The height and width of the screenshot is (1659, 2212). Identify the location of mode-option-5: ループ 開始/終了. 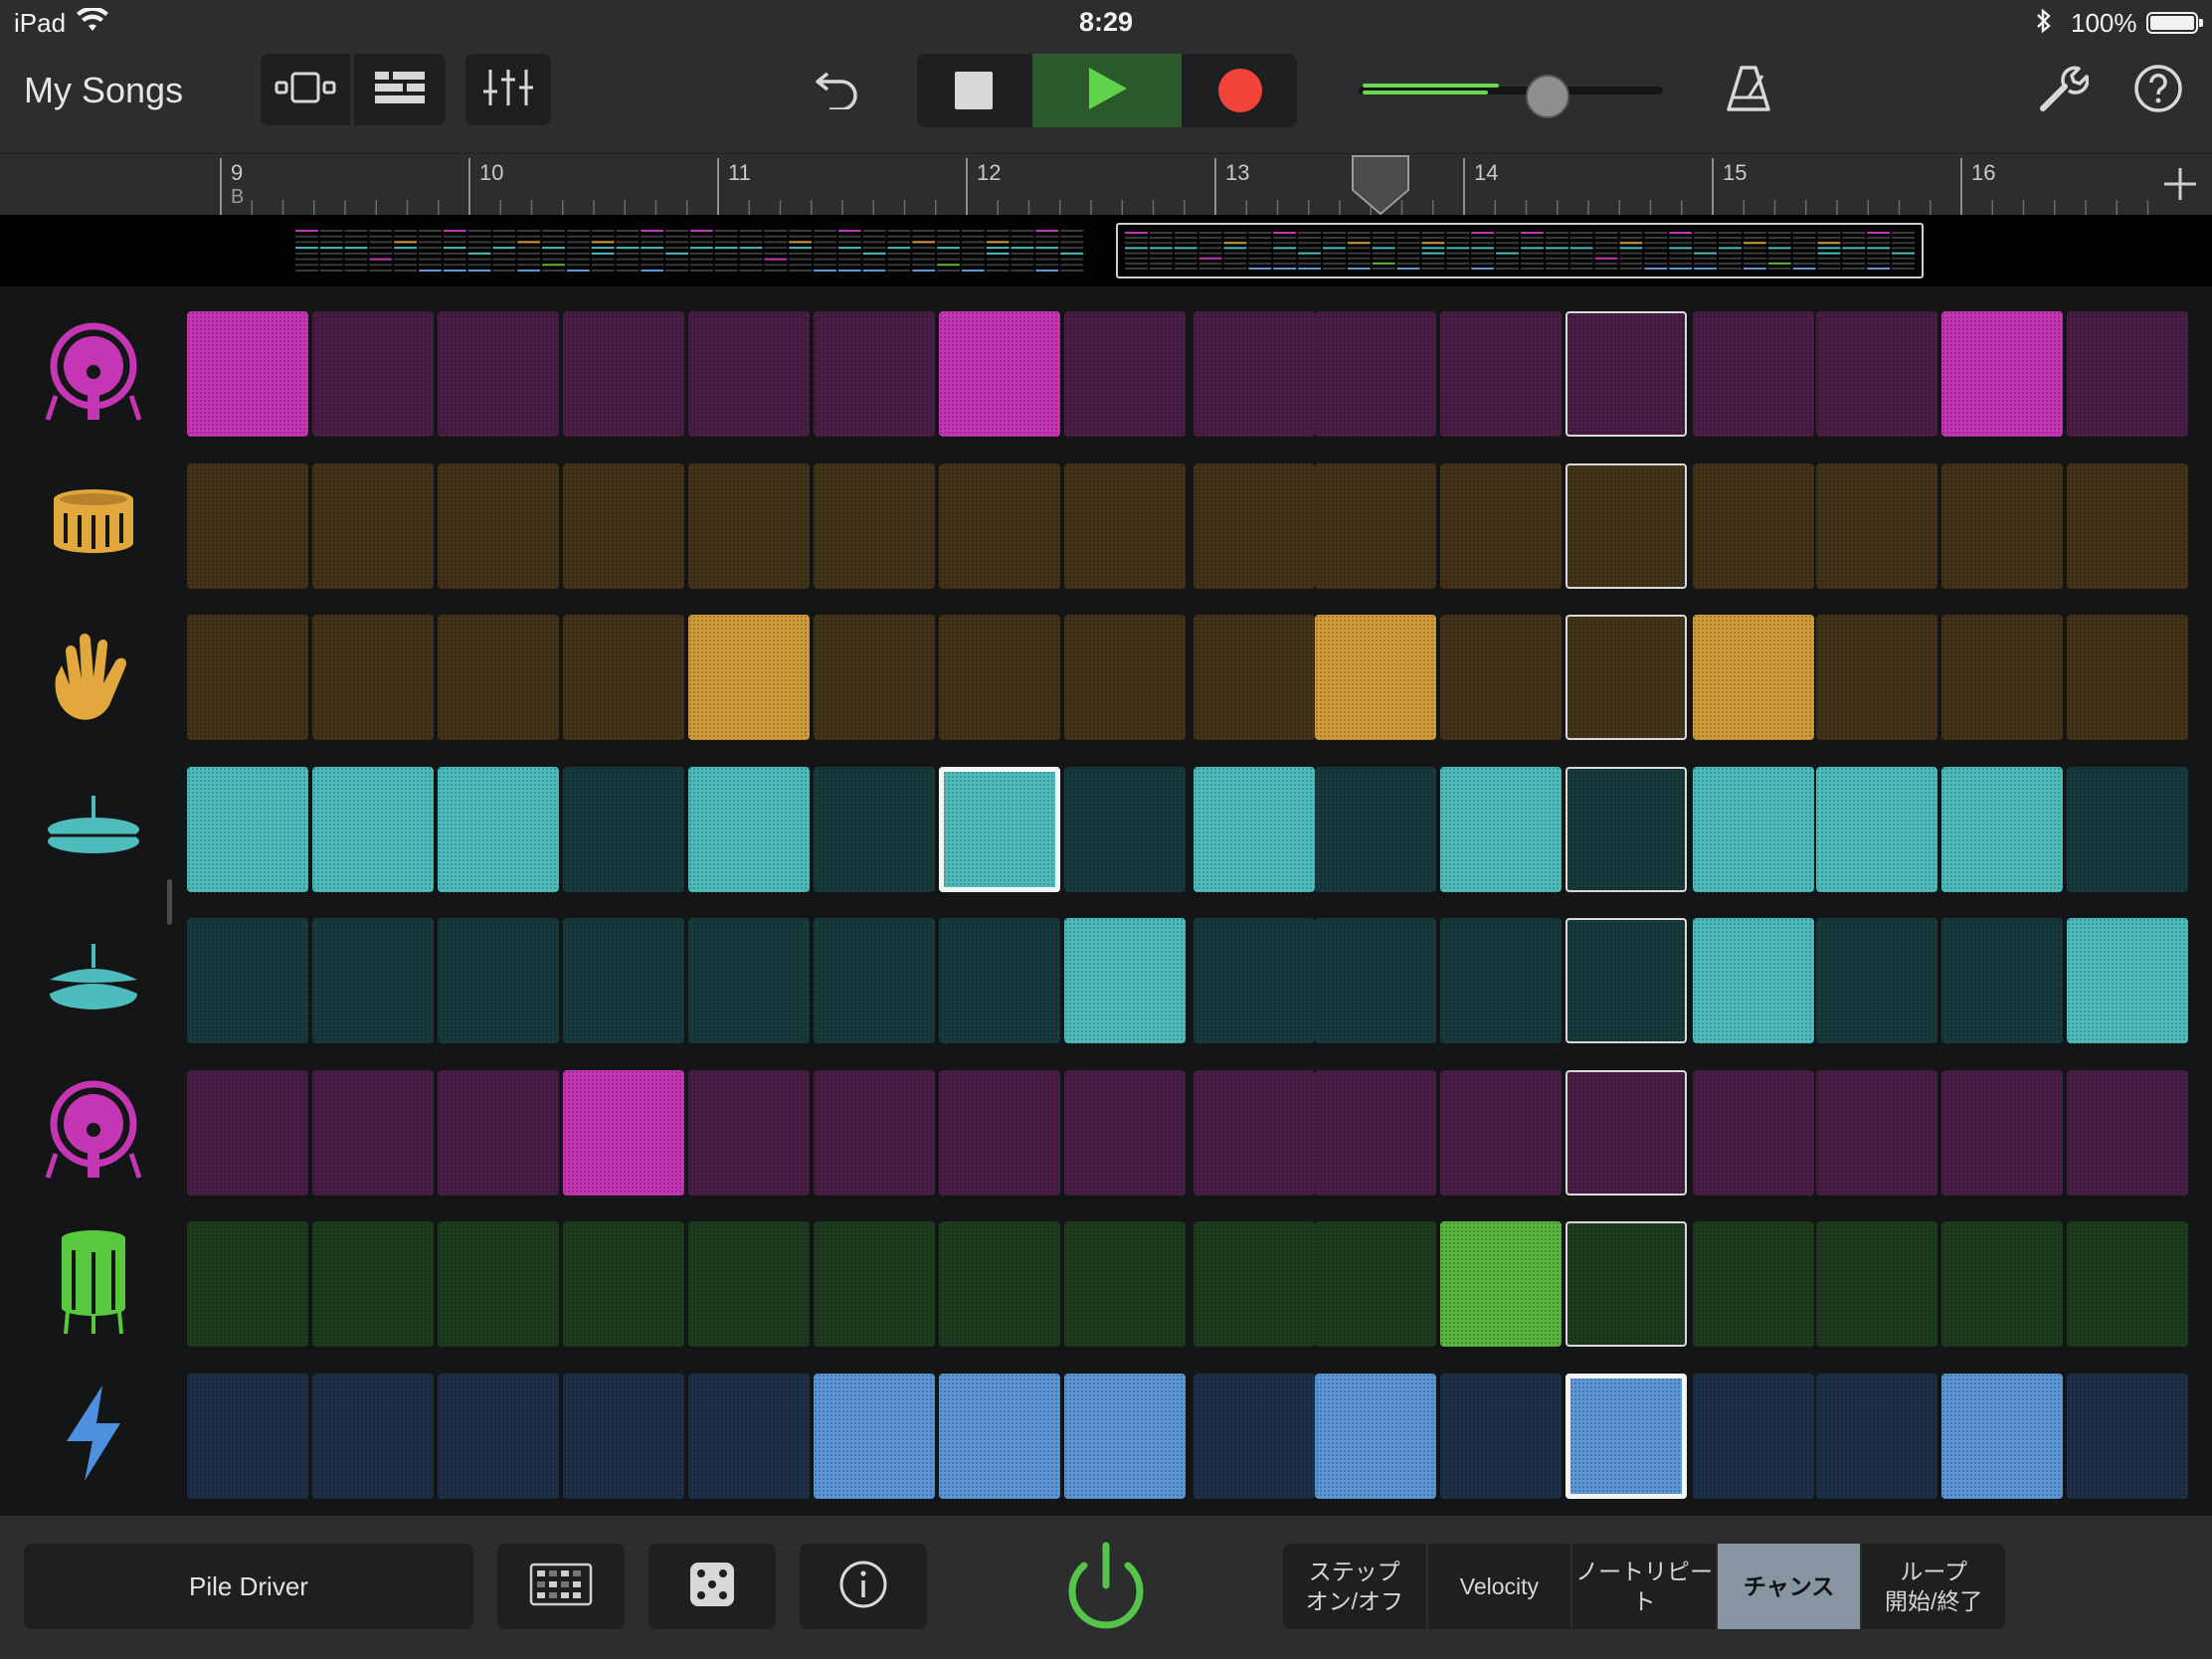
(1933, 1586).